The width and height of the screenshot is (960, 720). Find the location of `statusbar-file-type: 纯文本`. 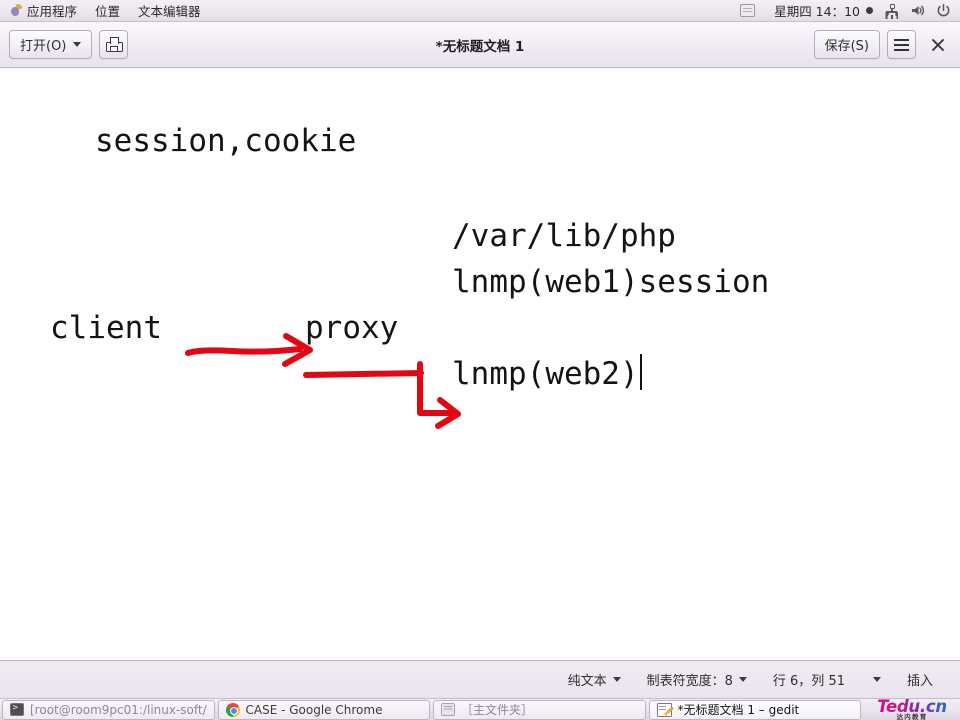

statusbar-file-type: 纯文本 is located at coordinates (594, 679).